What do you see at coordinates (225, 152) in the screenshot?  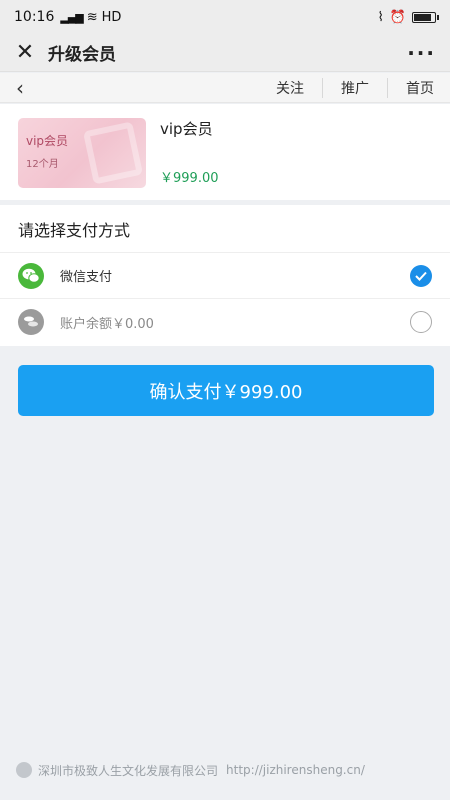 I see `product-summary: vip会员 12个月 vip会员 ￥999.00` at bounding box center [225, 152].